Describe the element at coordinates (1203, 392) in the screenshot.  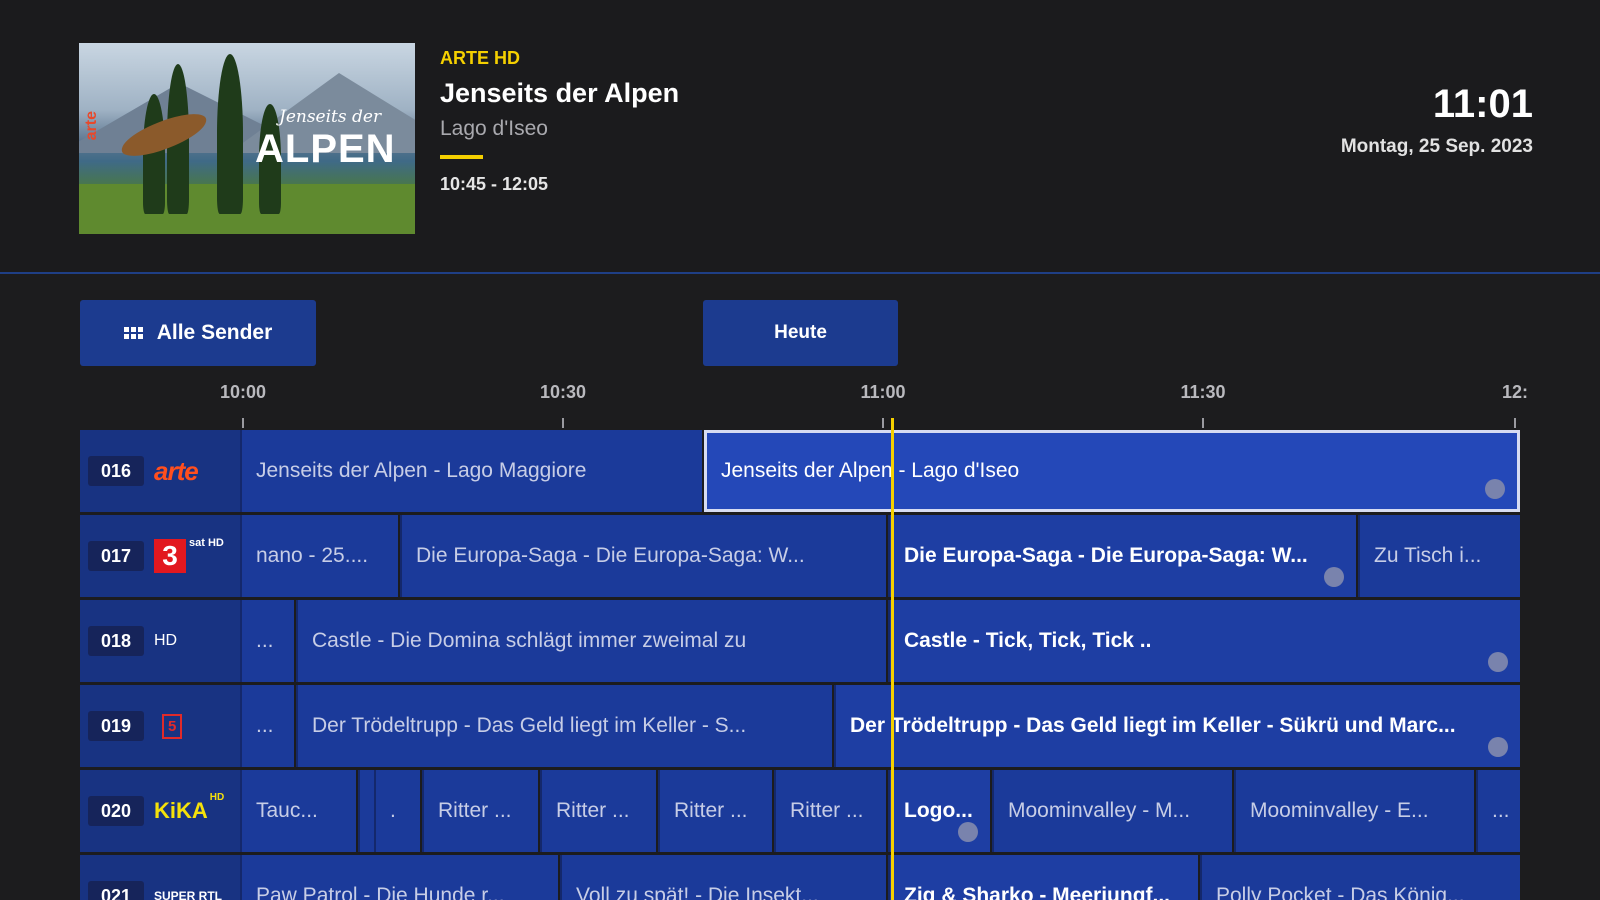
I see `timeline-label: 11:30` at that location.